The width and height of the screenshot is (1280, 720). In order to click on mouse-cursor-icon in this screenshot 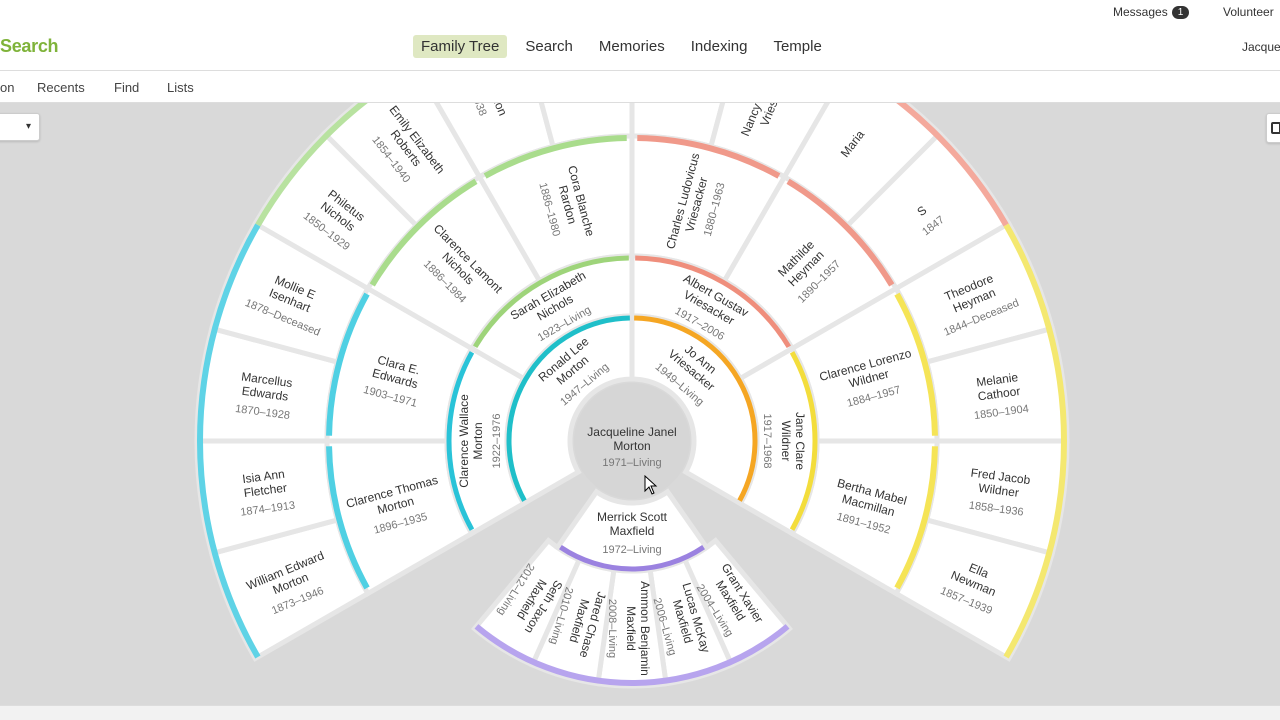, I will do `click(651, 485)`.